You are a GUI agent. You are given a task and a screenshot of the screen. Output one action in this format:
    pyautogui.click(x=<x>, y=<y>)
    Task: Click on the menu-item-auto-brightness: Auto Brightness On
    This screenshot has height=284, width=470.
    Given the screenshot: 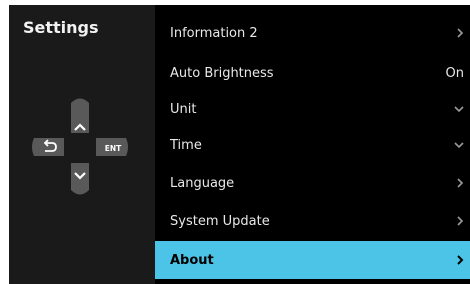 What is the action you would take?
    pyautogui.click(x=312, y=73)
    